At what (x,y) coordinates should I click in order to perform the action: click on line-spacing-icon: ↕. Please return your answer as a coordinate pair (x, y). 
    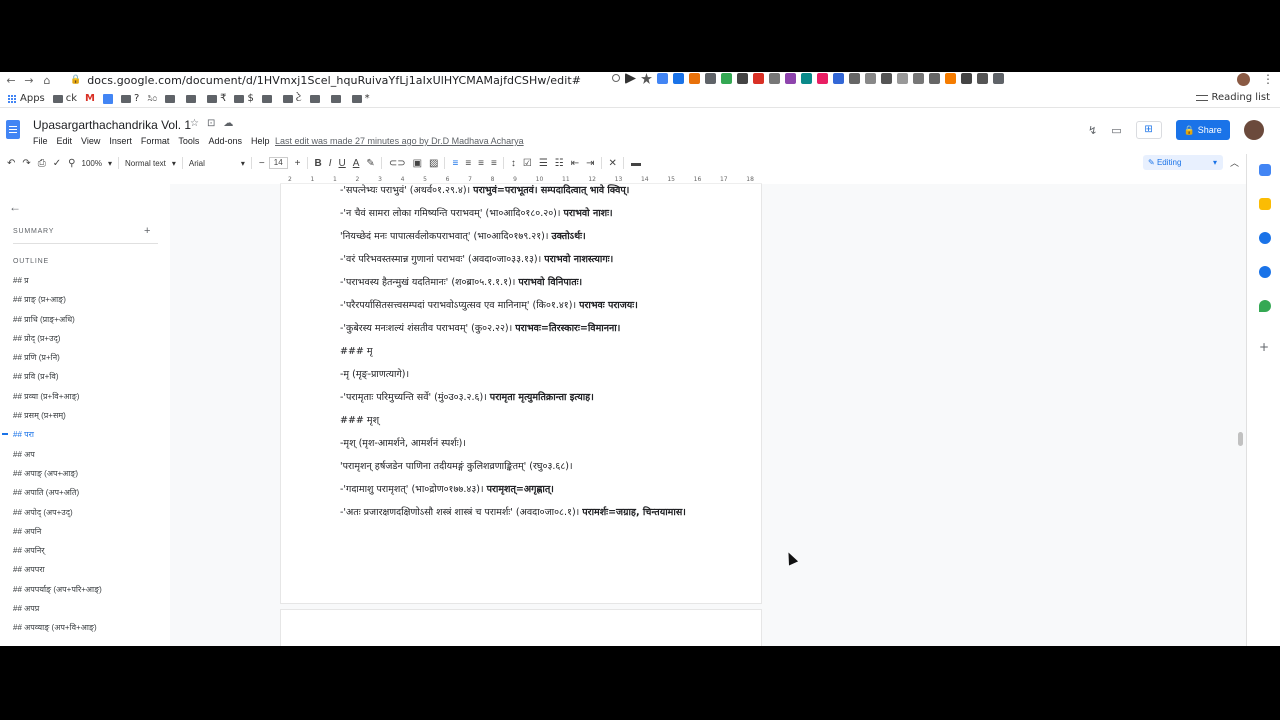
    Looking at the image, I should click on (513, 163).